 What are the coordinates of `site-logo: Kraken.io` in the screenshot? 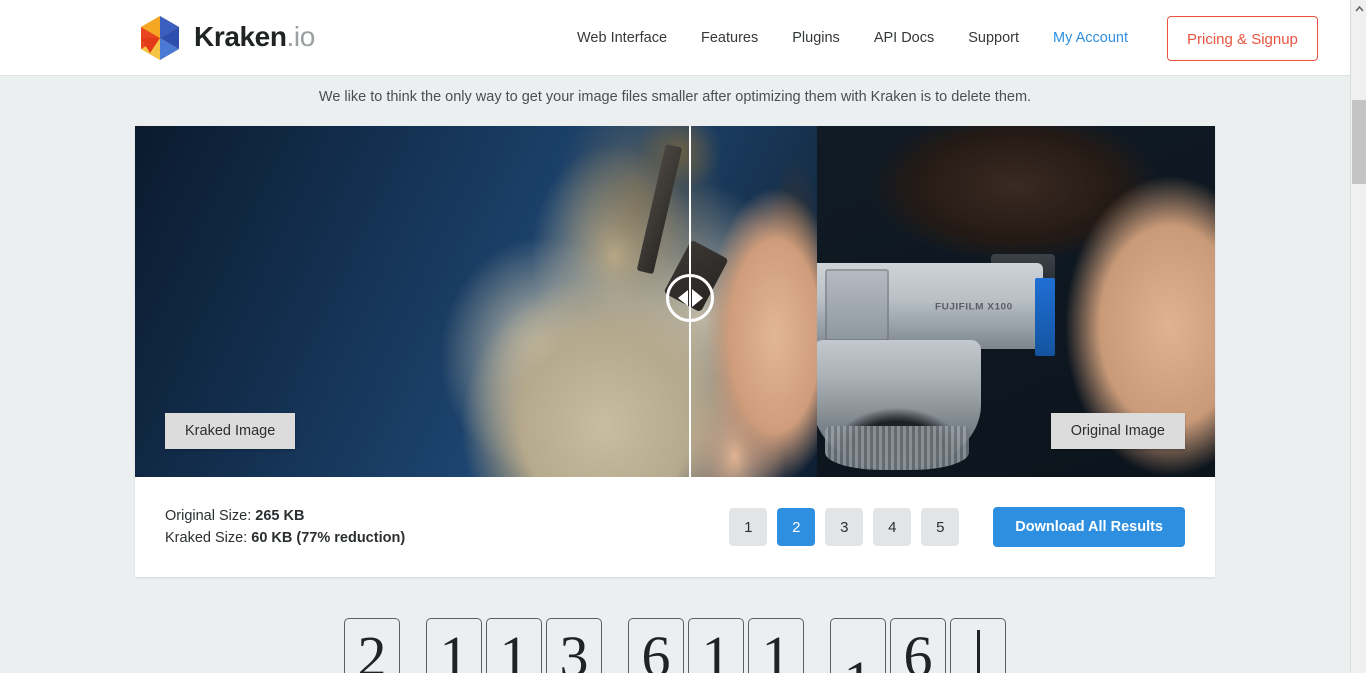 It's located at (225, 38).